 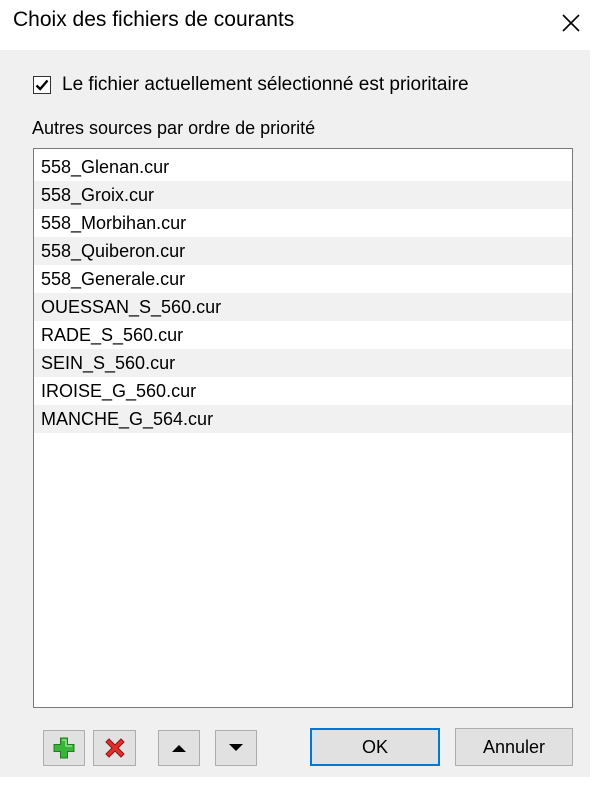 I want to click on close-button, so click(x=571, y=23).